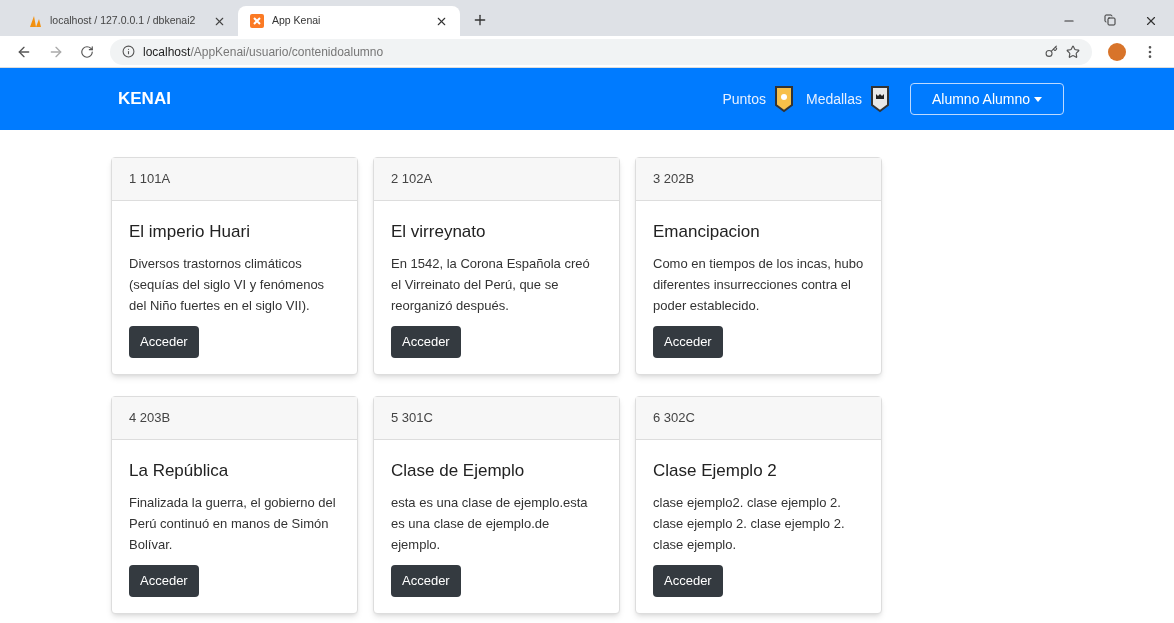 The image size is (1174, 623). I want to click on sail-icon, so click(35, 21).